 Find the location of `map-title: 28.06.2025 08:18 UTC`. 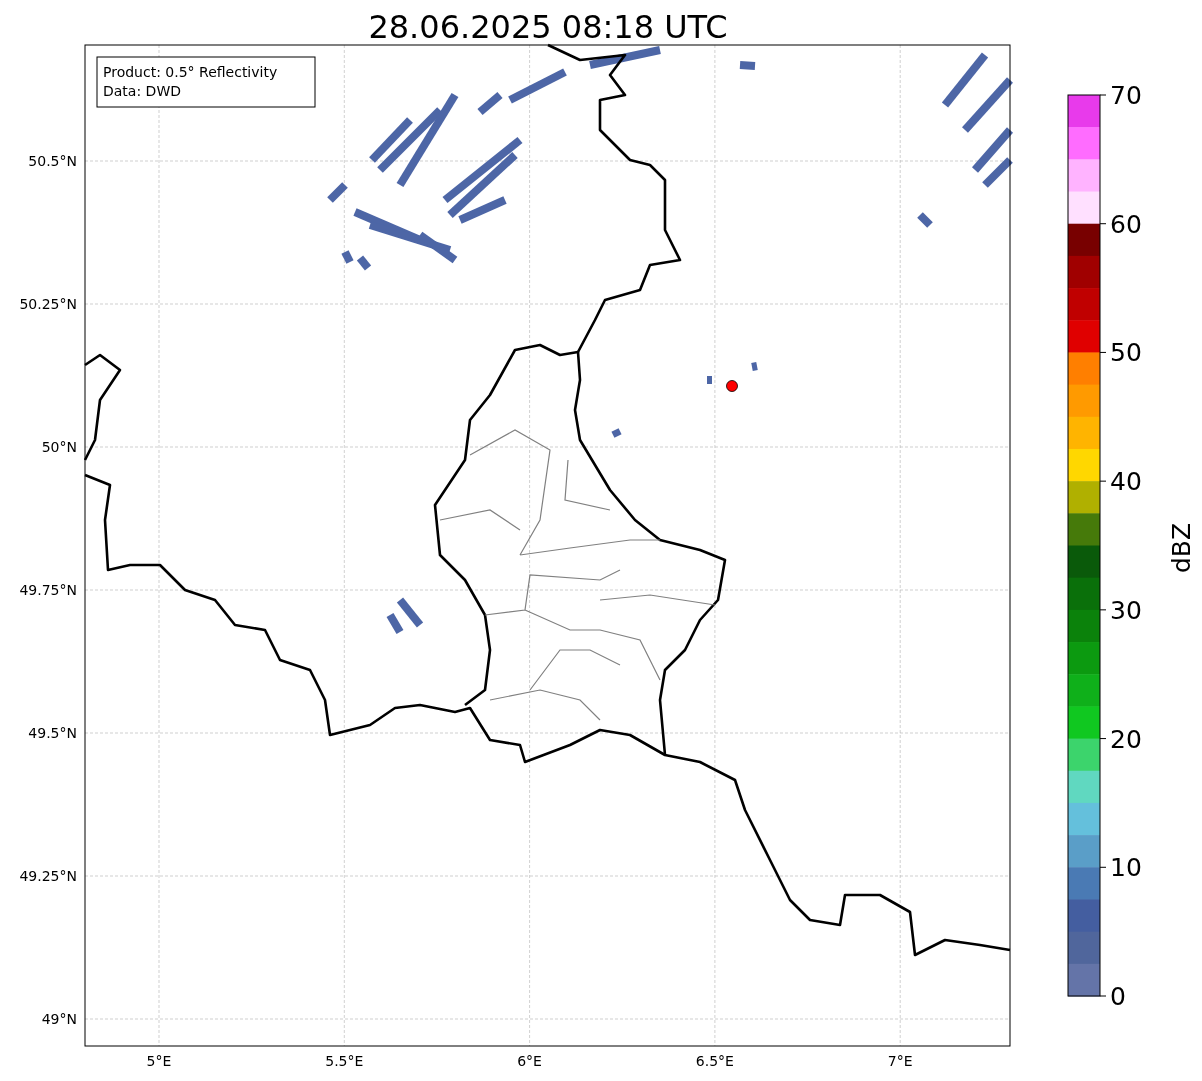

map-title: 28.06.2025 08:18 UTC is located at coordinates (548, 27).